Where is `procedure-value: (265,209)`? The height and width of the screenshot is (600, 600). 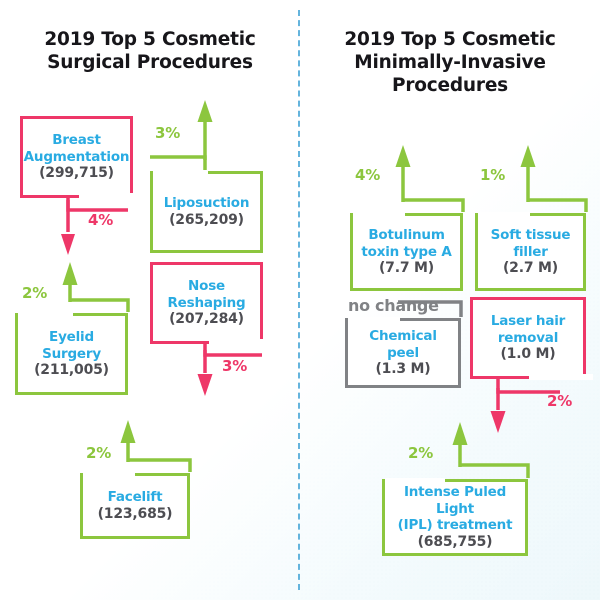 procedure-value: (265,209) is located at coordinates (206, 219).